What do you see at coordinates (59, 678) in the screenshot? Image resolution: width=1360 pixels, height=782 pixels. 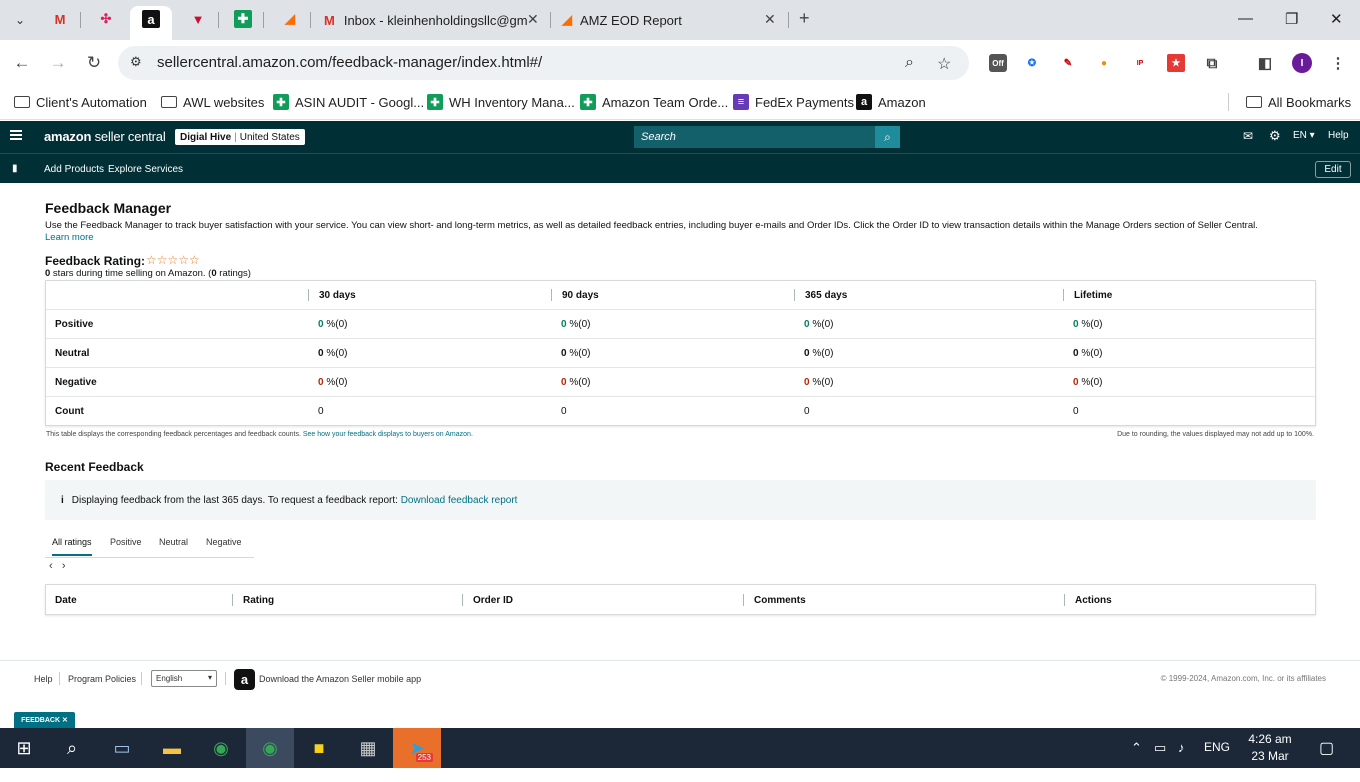 I see `footer-divider` at bounding box center [59, 678].